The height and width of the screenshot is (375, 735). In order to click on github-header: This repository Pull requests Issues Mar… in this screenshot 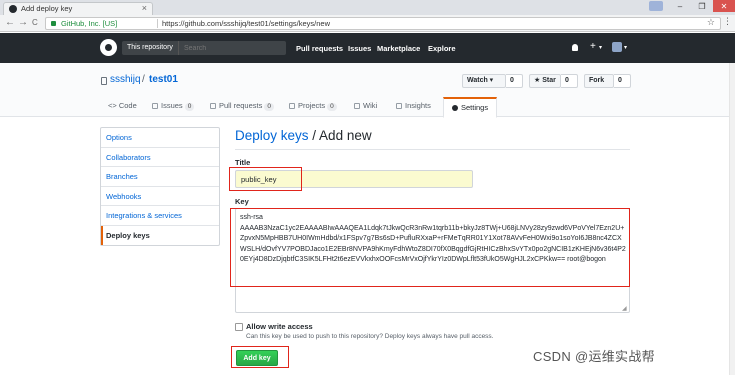, I will do `click(367, 48)`.